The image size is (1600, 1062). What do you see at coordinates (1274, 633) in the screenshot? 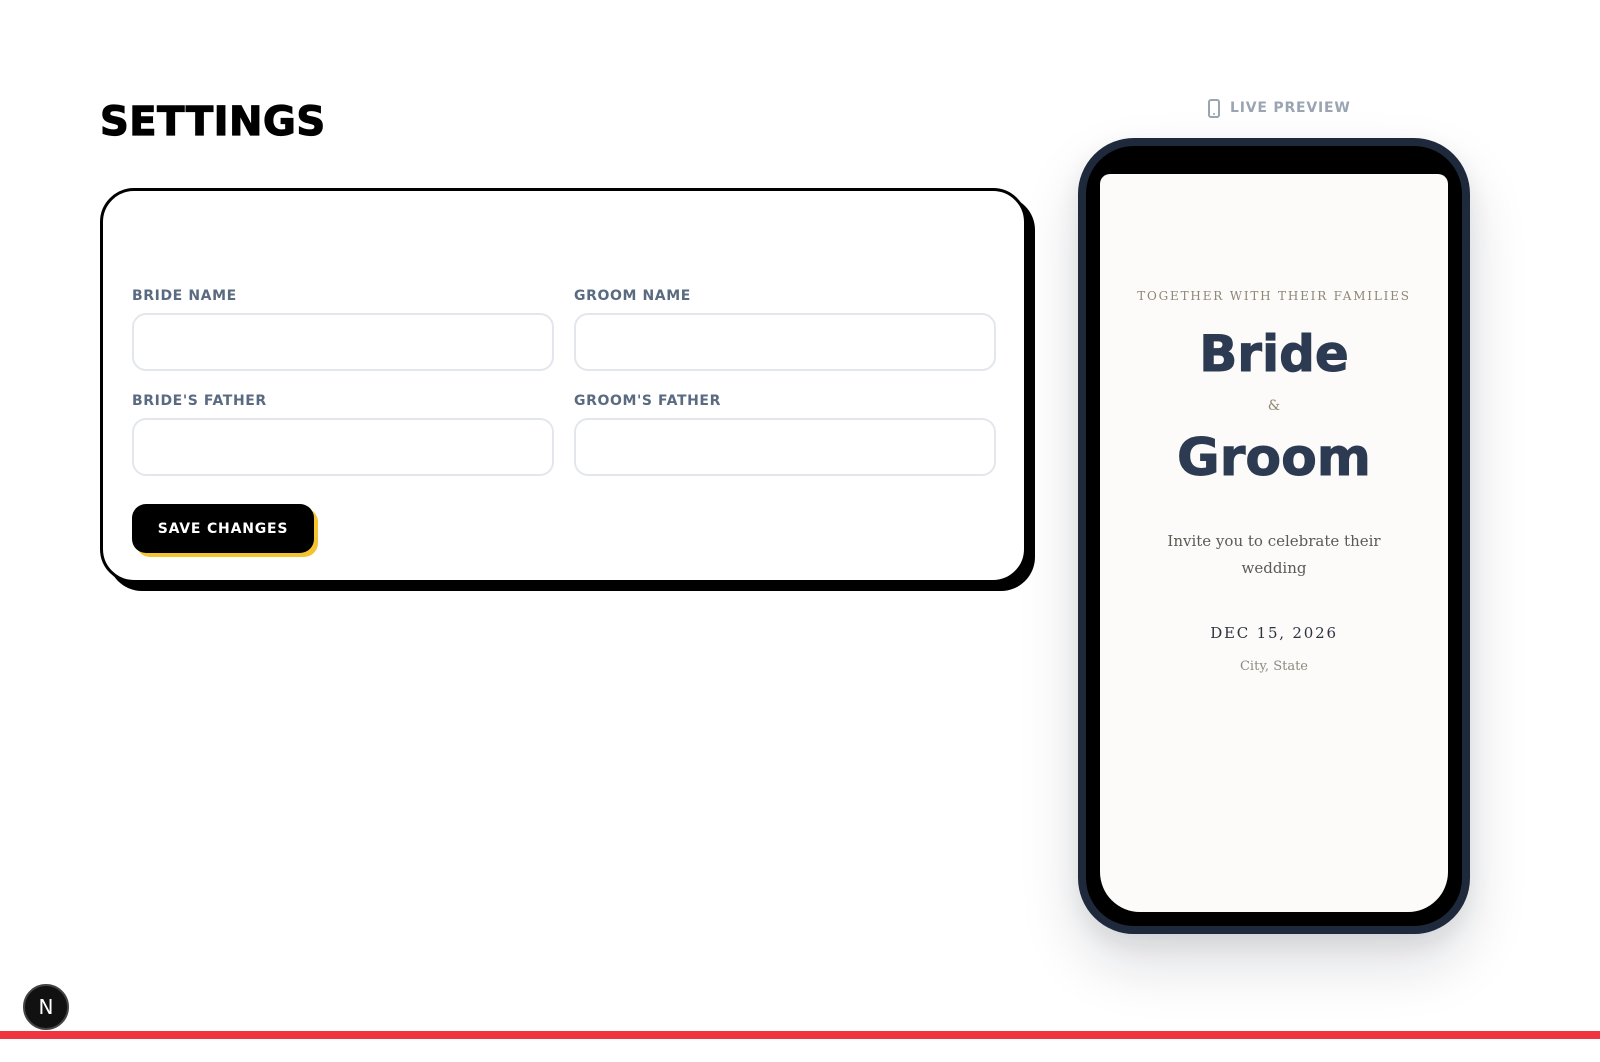
I see `invitation-date: DEC 15, 2026` at bounding box center [1274, 633].